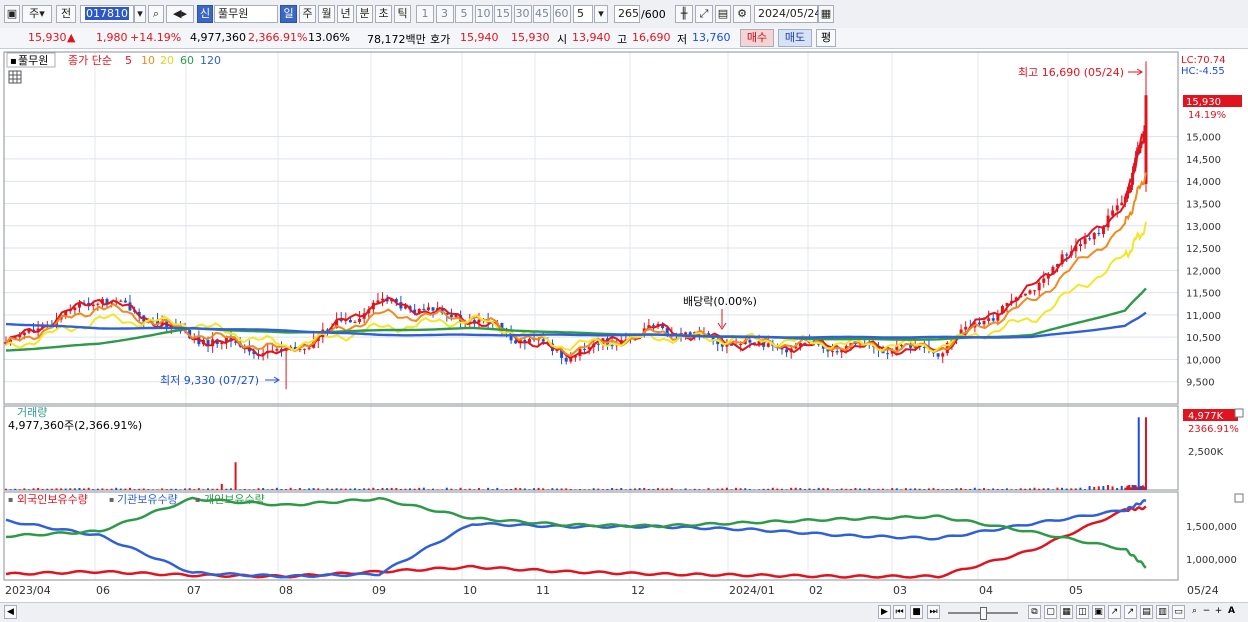  Describe the element at coordinates (140, 14) in the screenshot. I see `code-dropdown-icon: ▾` at that location.